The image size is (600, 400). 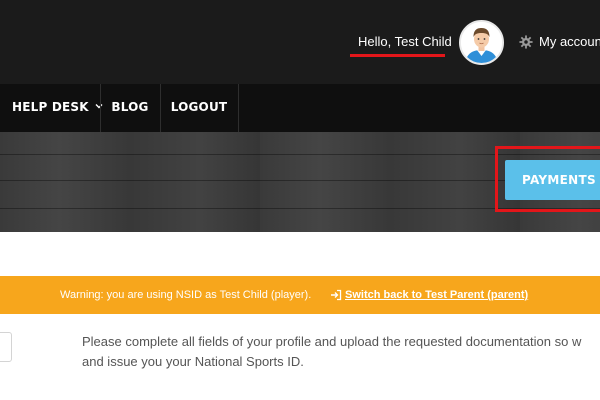 I want to click on user-avatar, so click(x=481, y=42).